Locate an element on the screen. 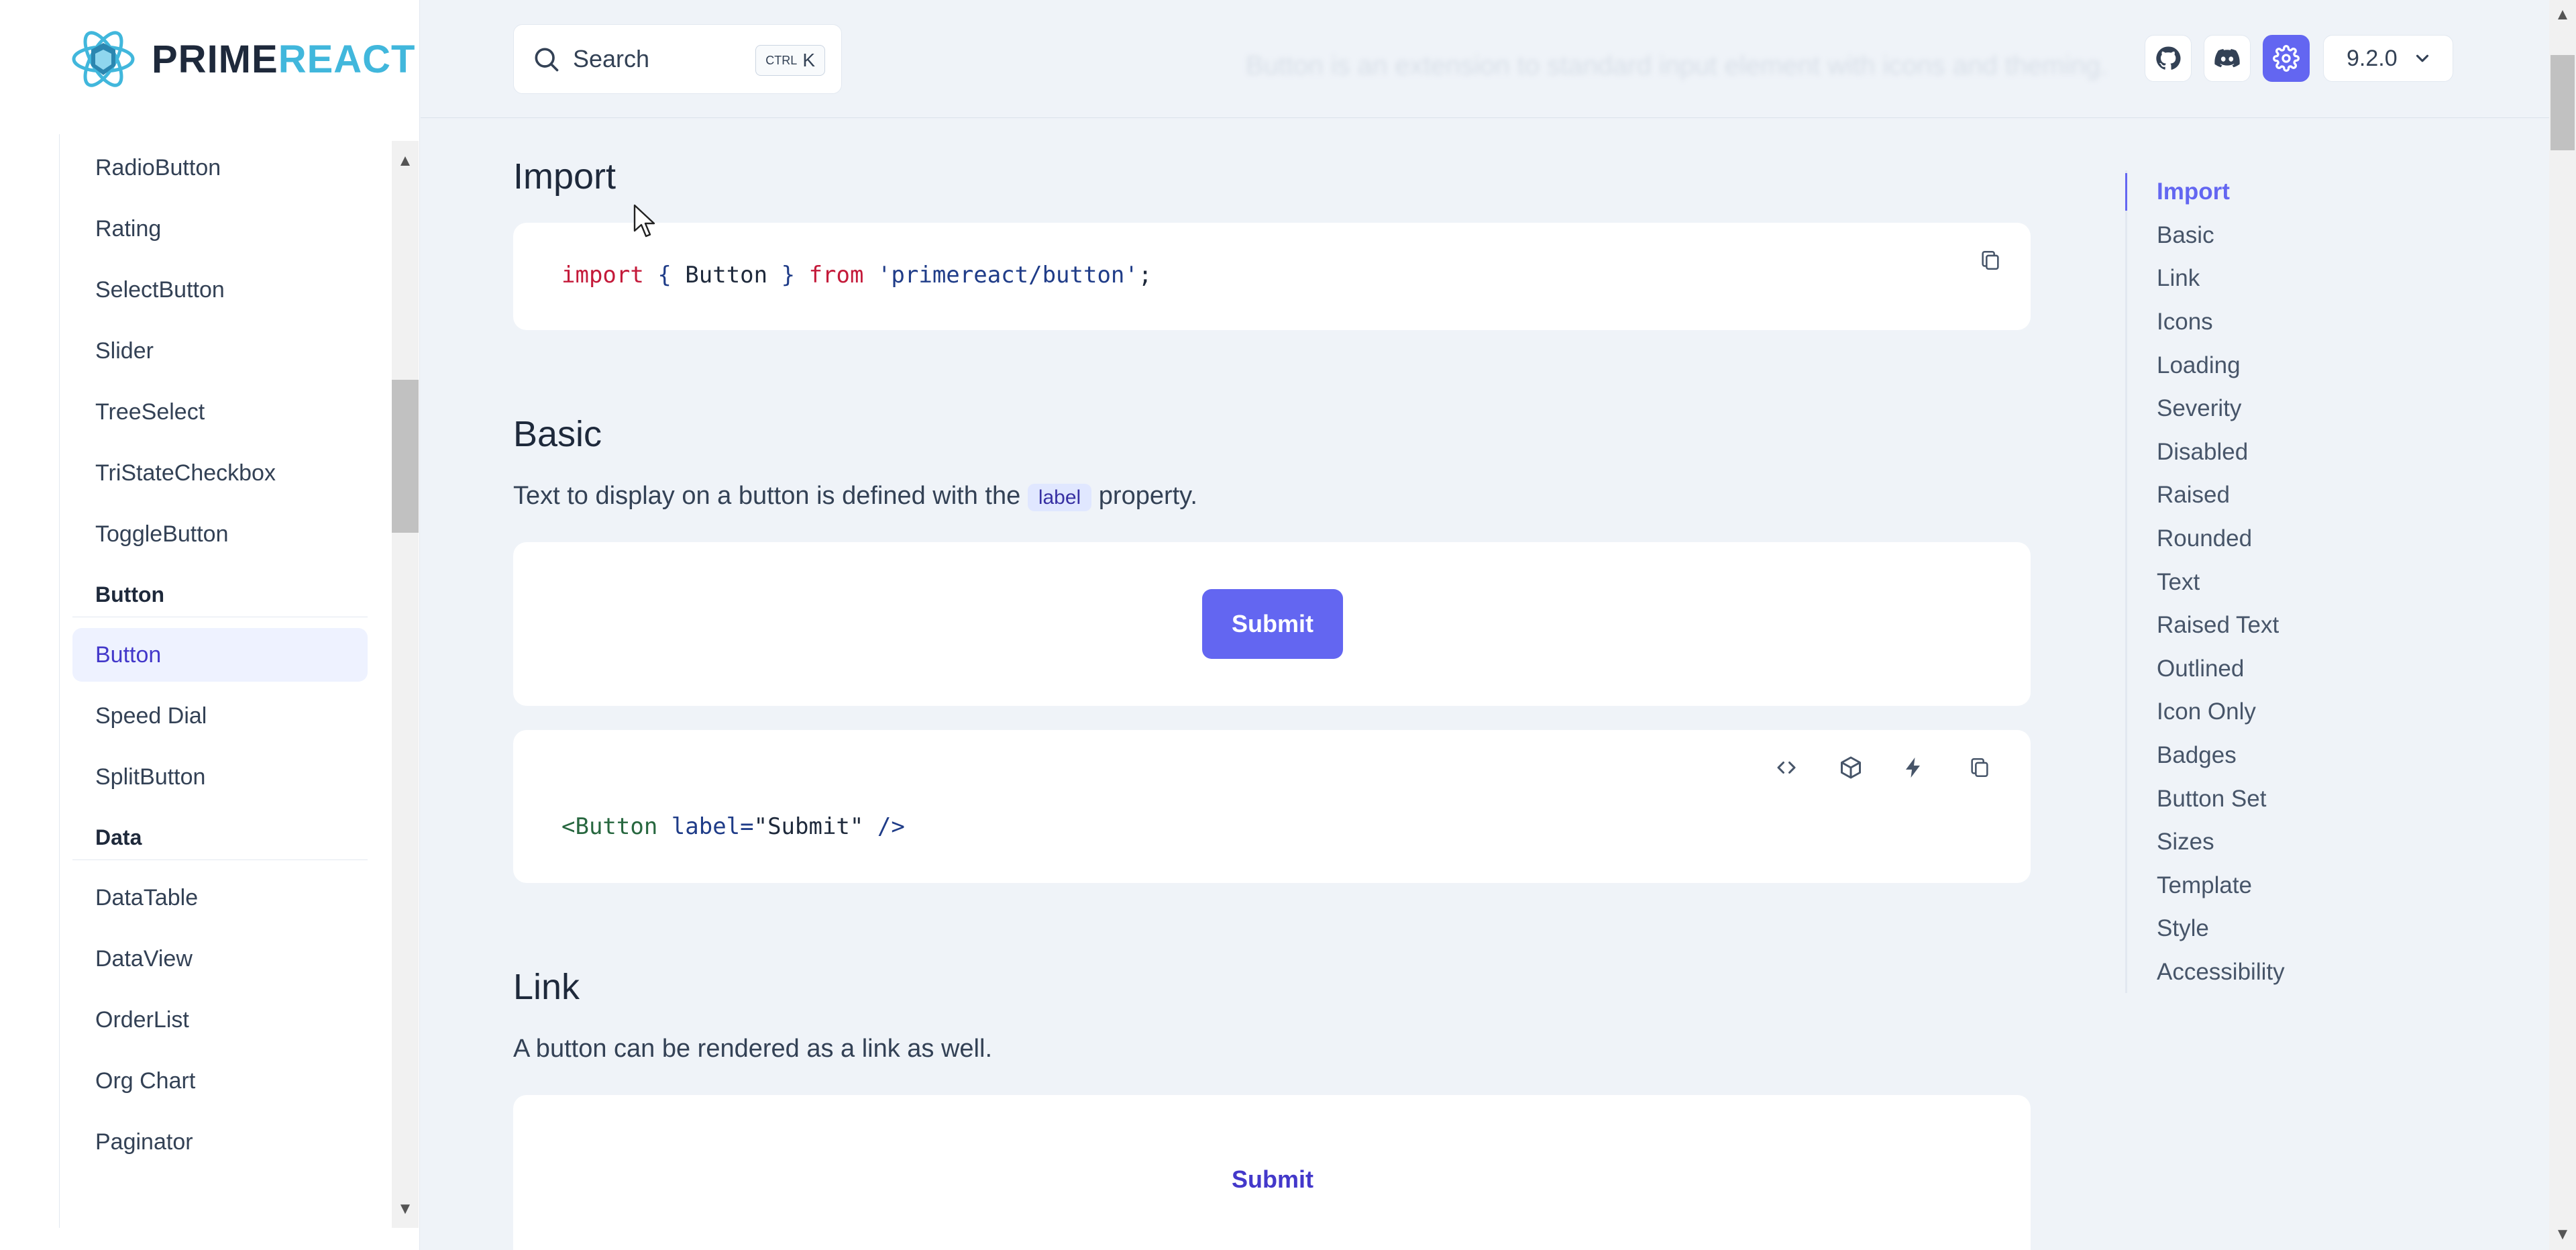 The image size is (2576, 1250). toc-item-text: Text is located at coordinates (2226, 582).